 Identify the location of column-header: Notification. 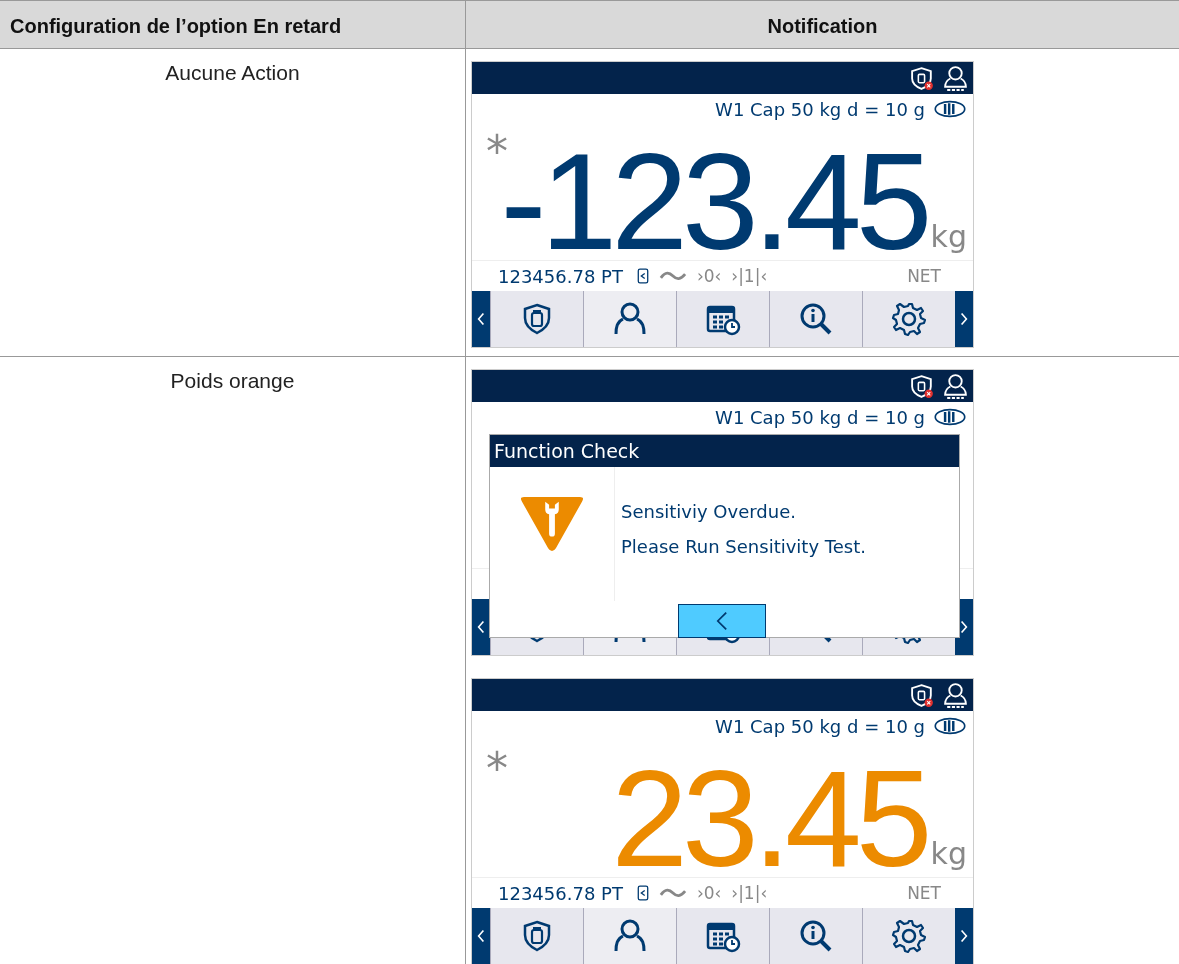
(822, 26).